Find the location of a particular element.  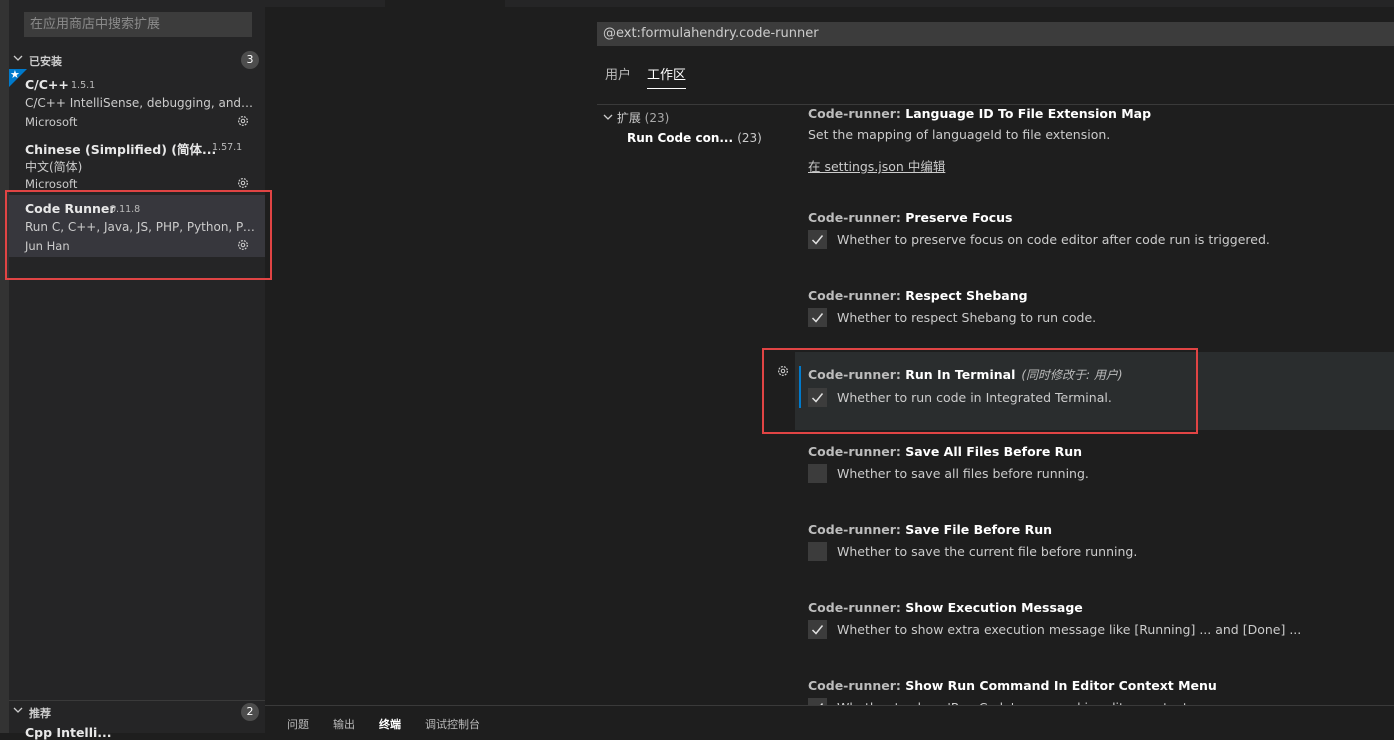

extension-version: 1.5.1 is located at coordinates (83, 85).